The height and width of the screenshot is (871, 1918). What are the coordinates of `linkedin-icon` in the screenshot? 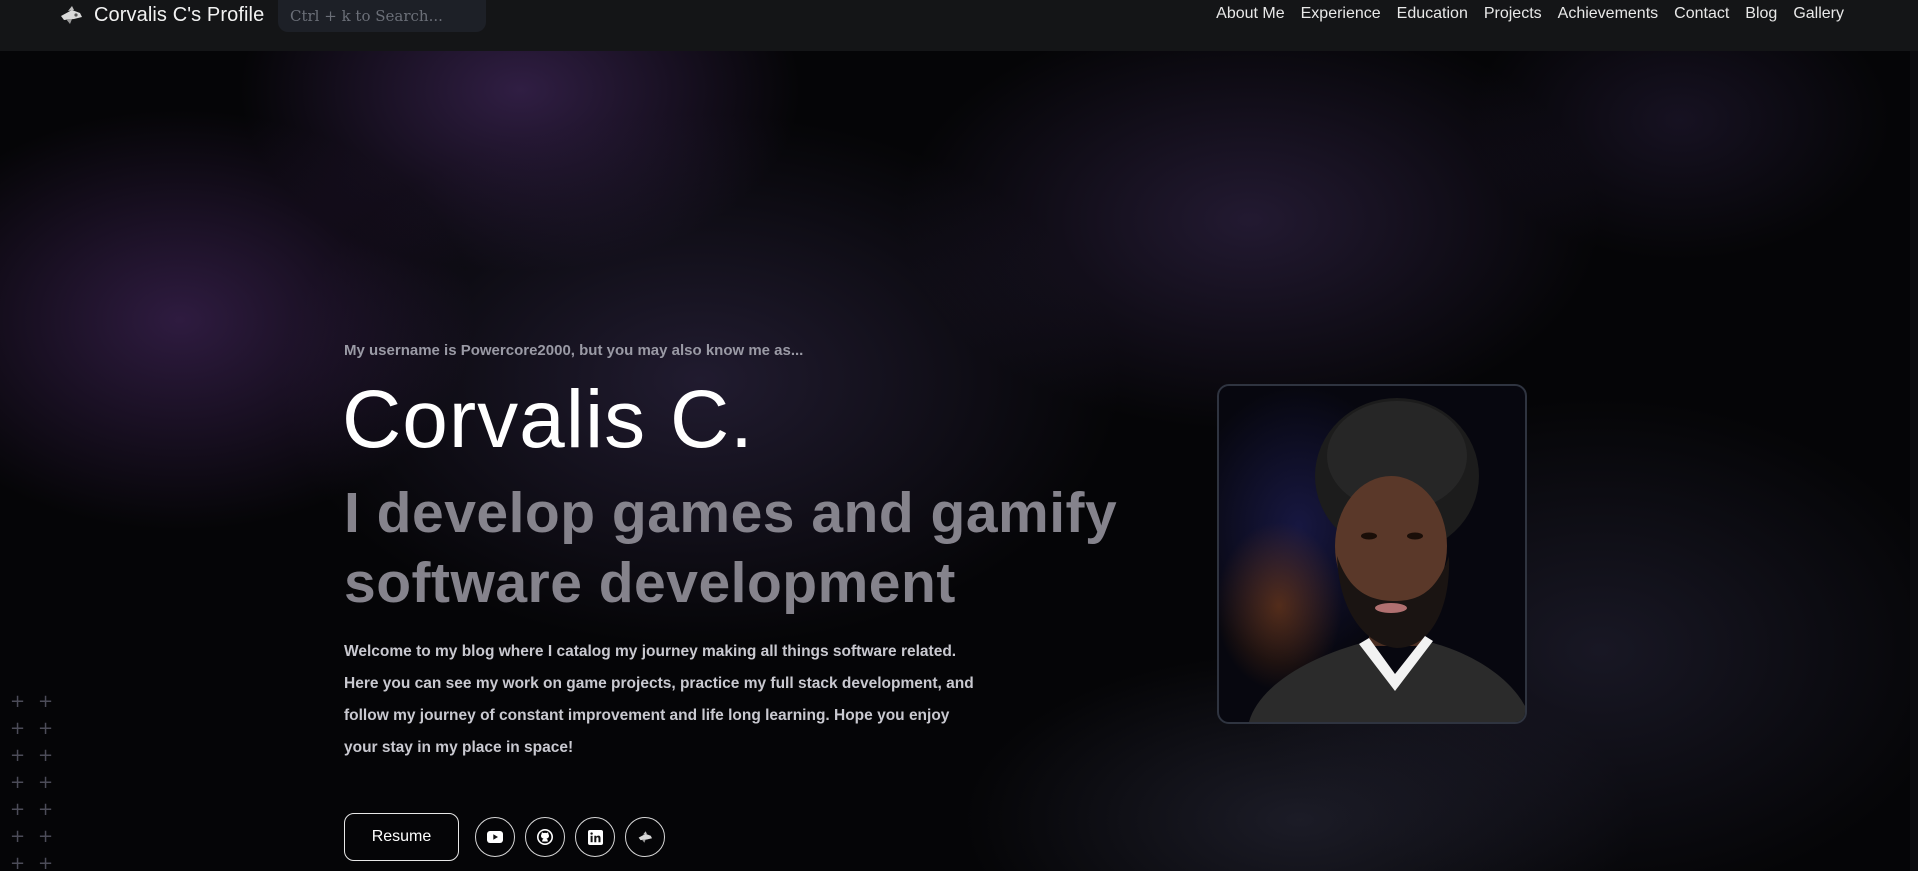 It's located at (595, 837).